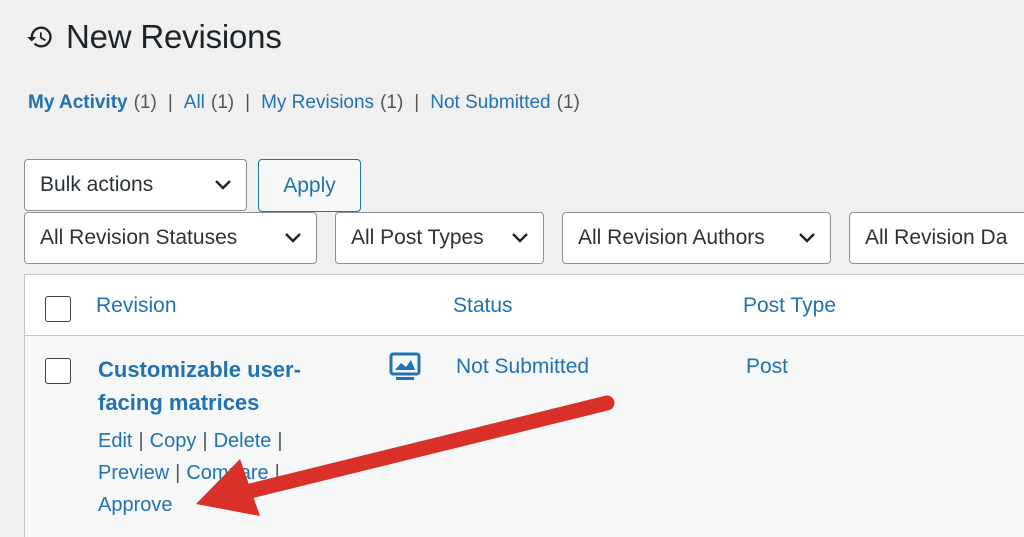 The image size is (1024, 537). I want to click on history-icon, so click(40, 37).